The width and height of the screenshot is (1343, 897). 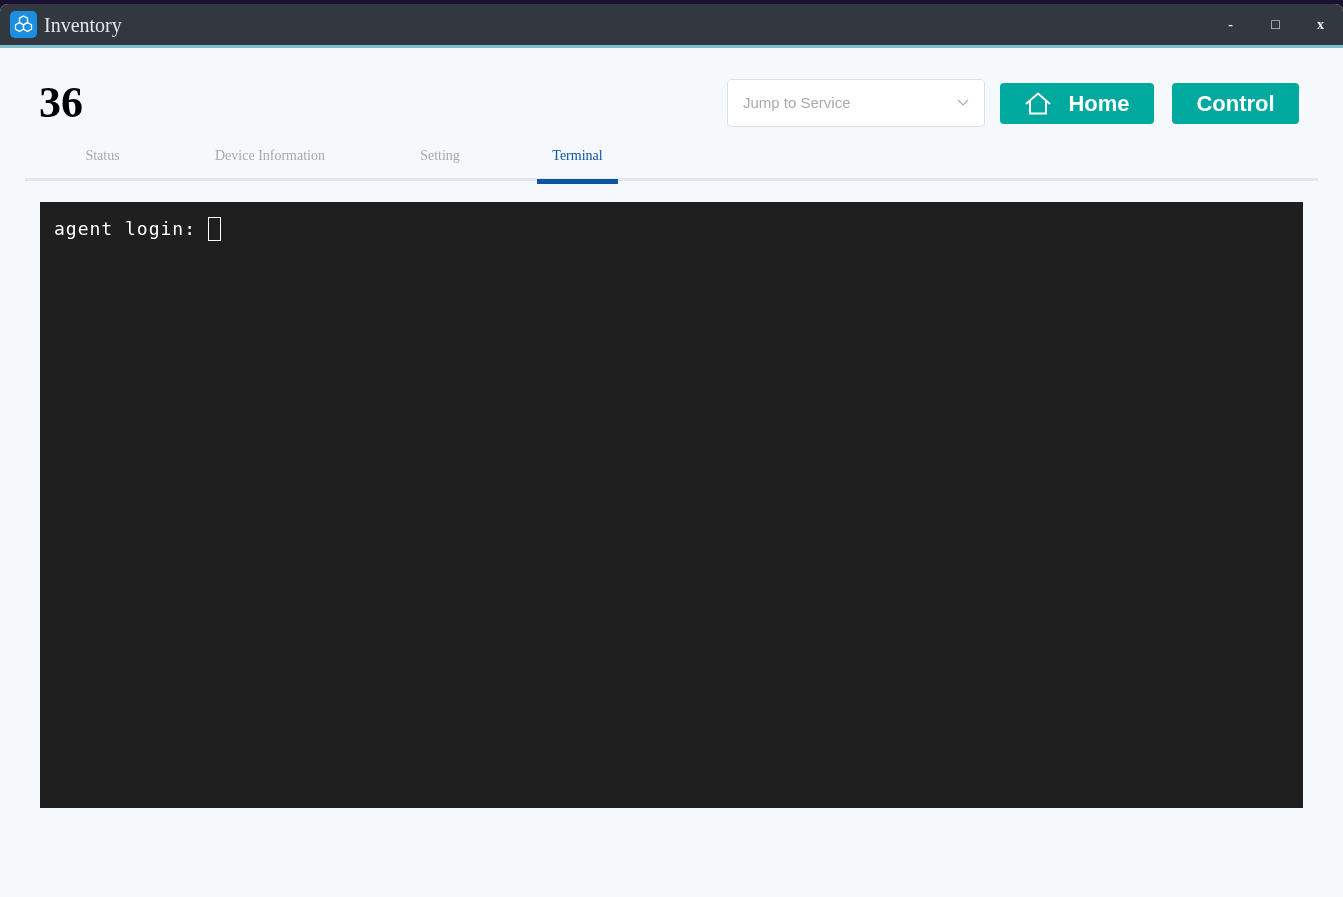 What do you see at coordinates (83, 25) in the screenshot?
I see `window-title: Inventory` at bounding box center [83, 25].